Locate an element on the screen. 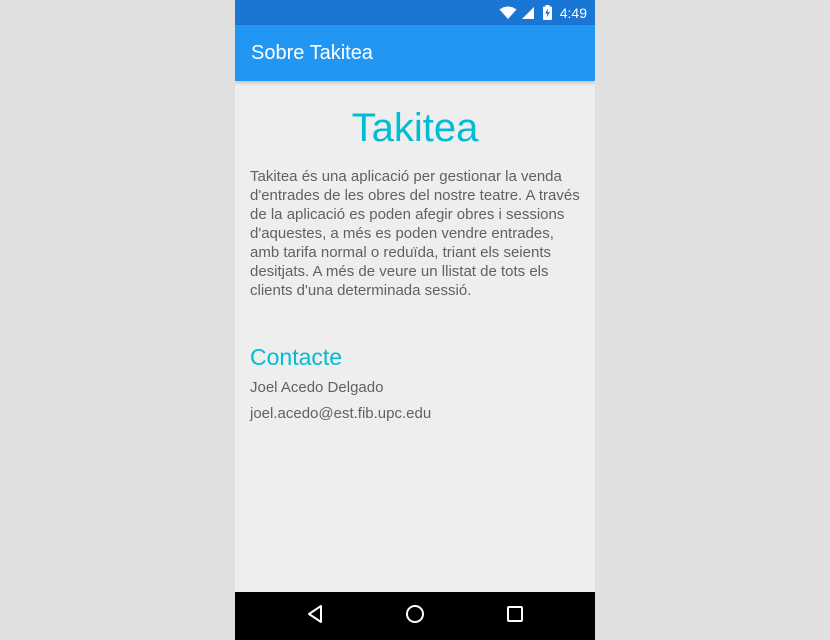 This screenshot has height=640, width=830. recents-button is located at coordinates (515, 616).